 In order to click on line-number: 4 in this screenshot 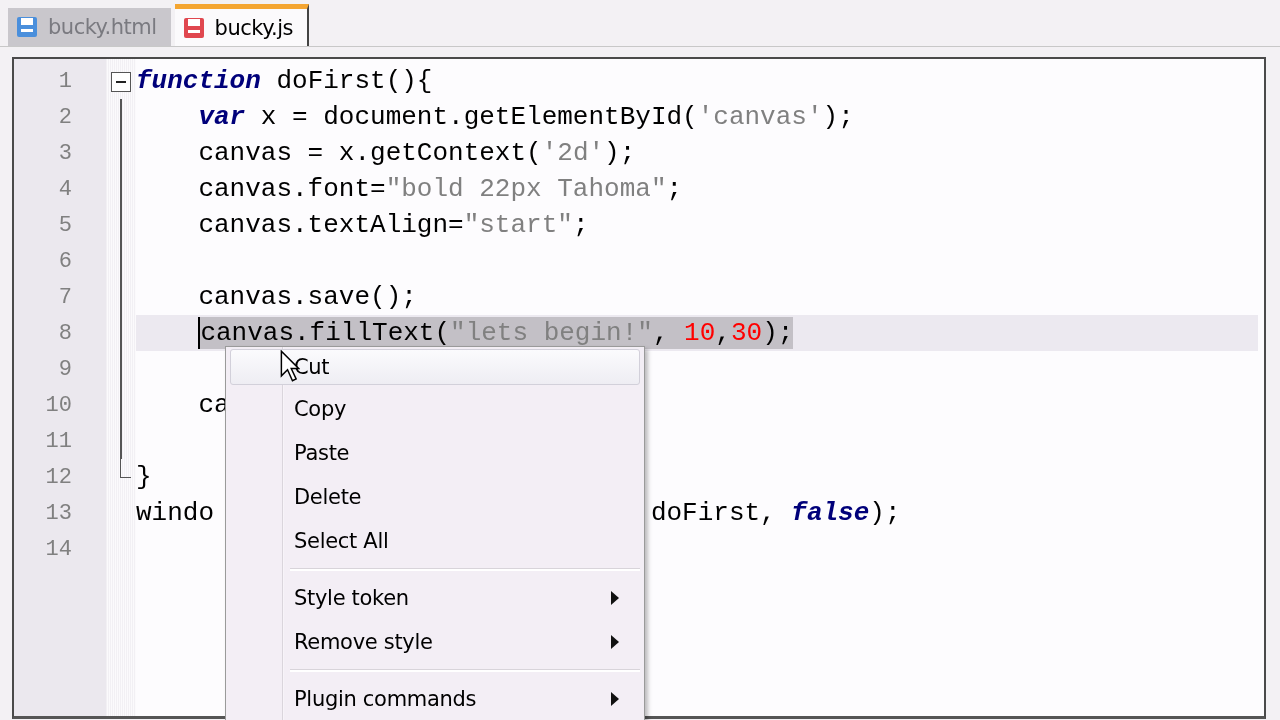, I will do `click(65, 189)`.